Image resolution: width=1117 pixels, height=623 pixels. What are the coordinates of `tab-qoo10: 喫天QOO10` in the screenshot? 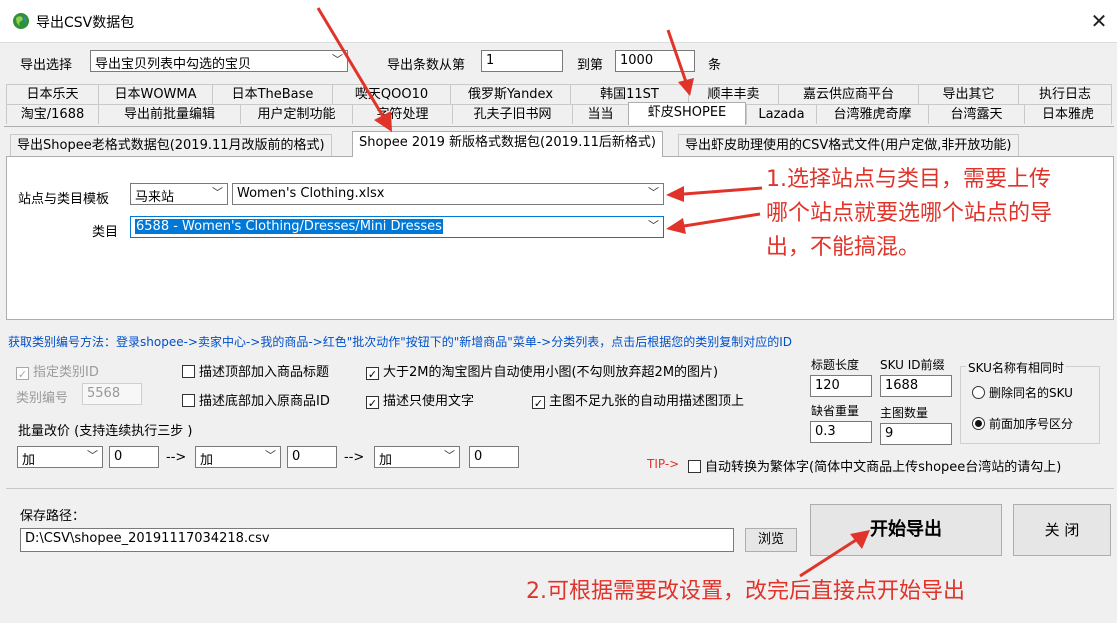 It's located at (391, 94).